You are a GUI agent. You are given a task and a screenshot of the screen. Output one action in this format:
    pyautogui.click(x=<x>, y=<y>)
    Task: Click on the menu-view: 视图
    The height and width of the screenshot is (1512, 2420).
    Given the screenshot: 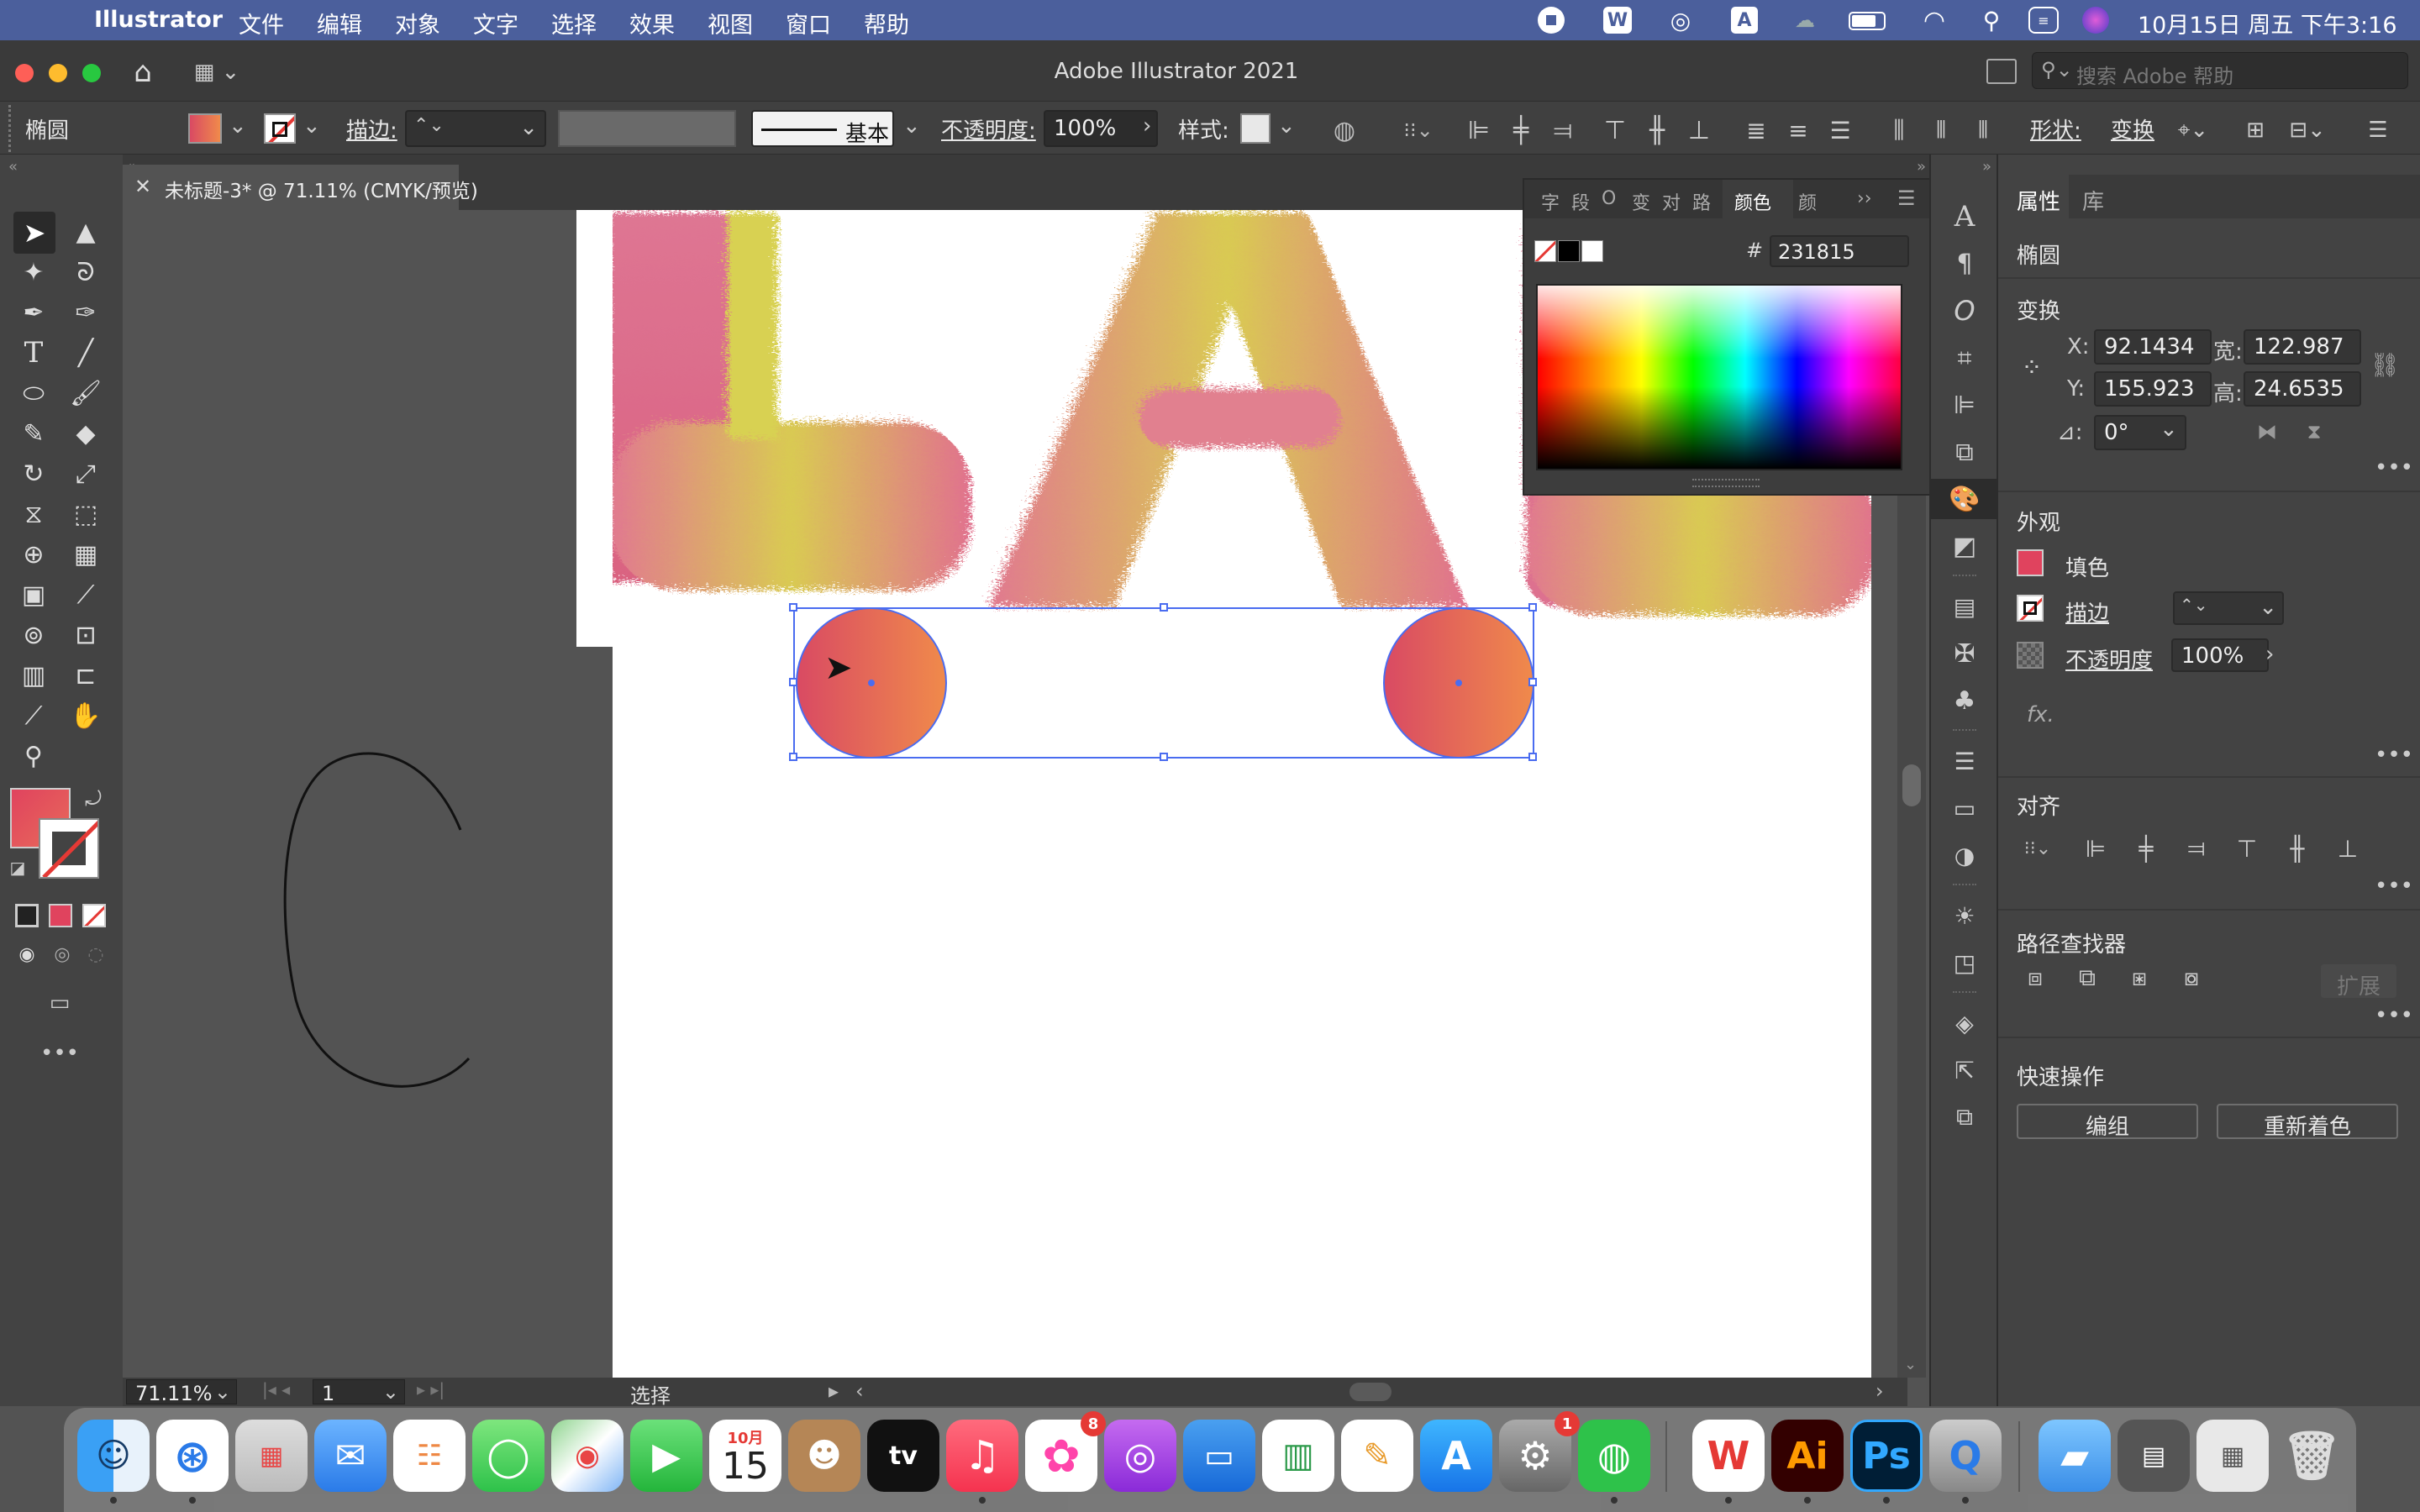 What is the action you would take?
    pyautogui.click(x=731, y=23)
    